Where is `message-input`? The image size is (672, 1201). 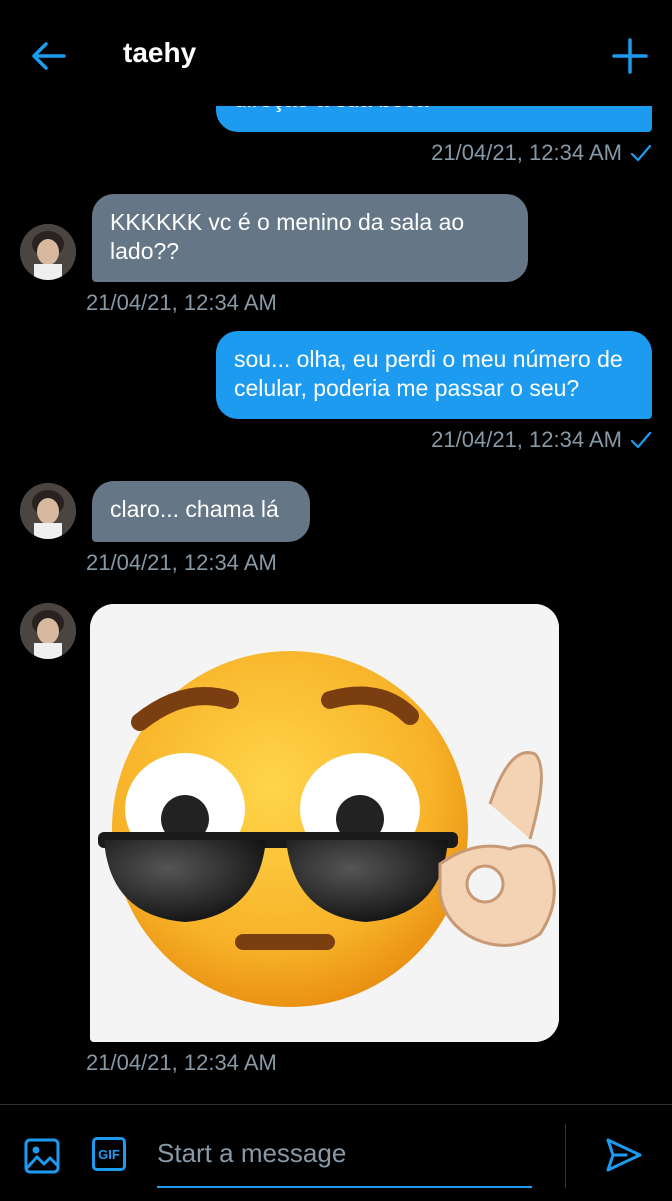 message-input is located at coordinates (344, 1157).